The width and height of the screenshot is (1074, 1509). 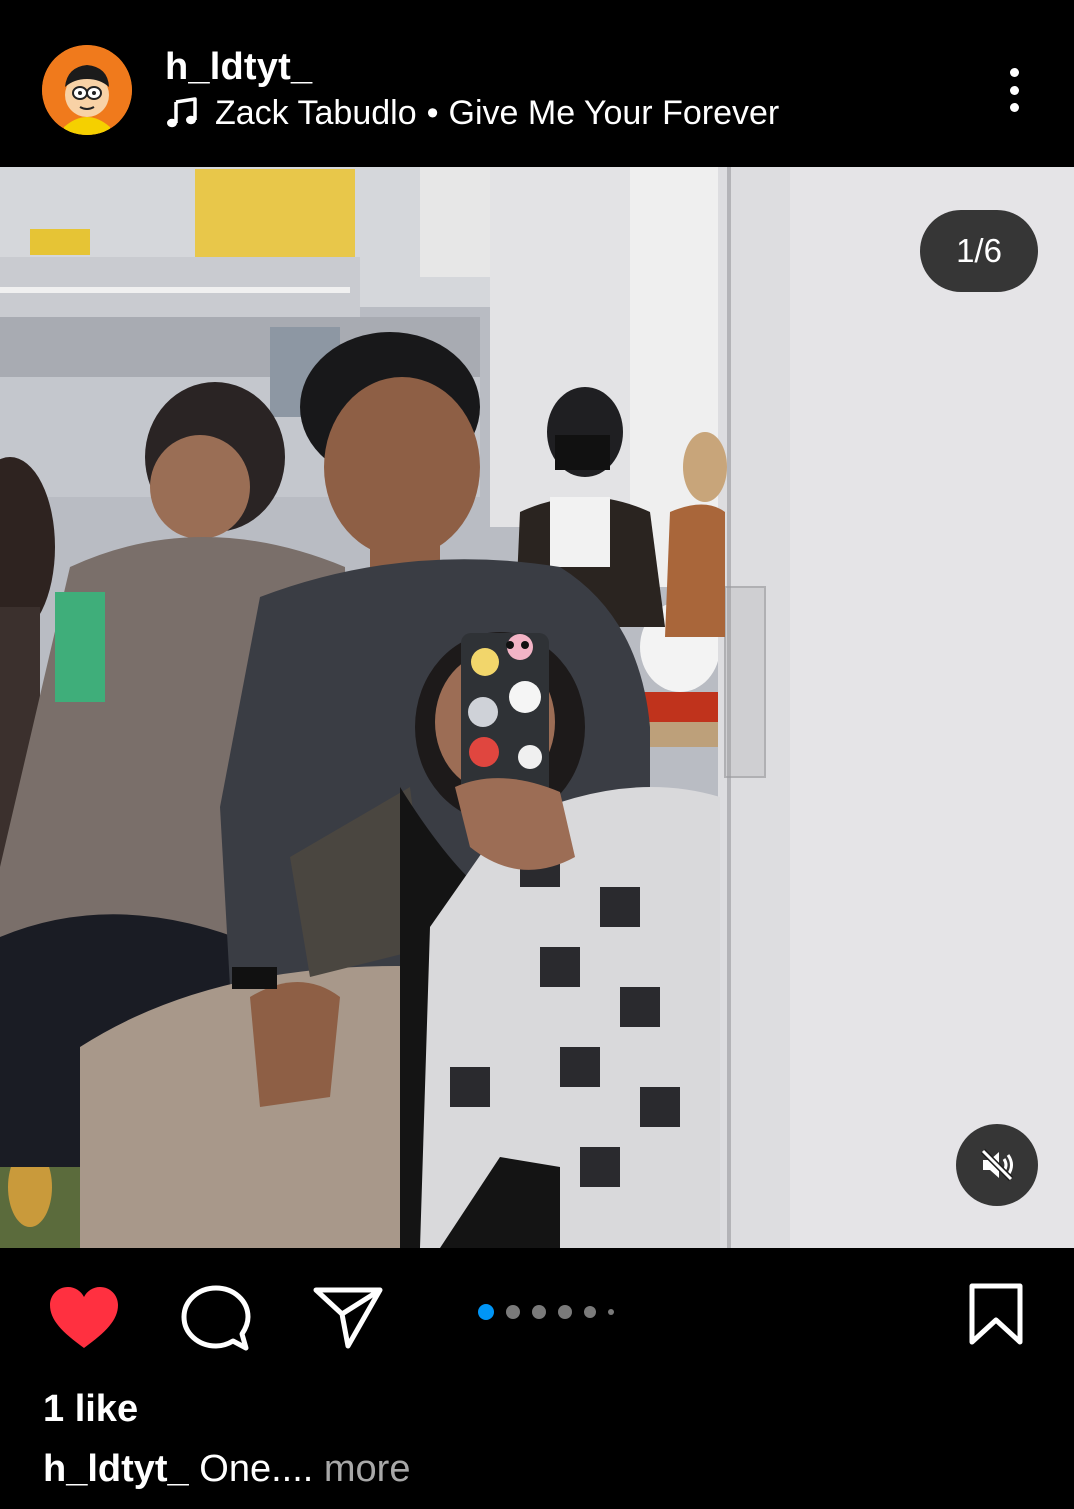 I want to click on mute-button, so click(x=997, y=1165).